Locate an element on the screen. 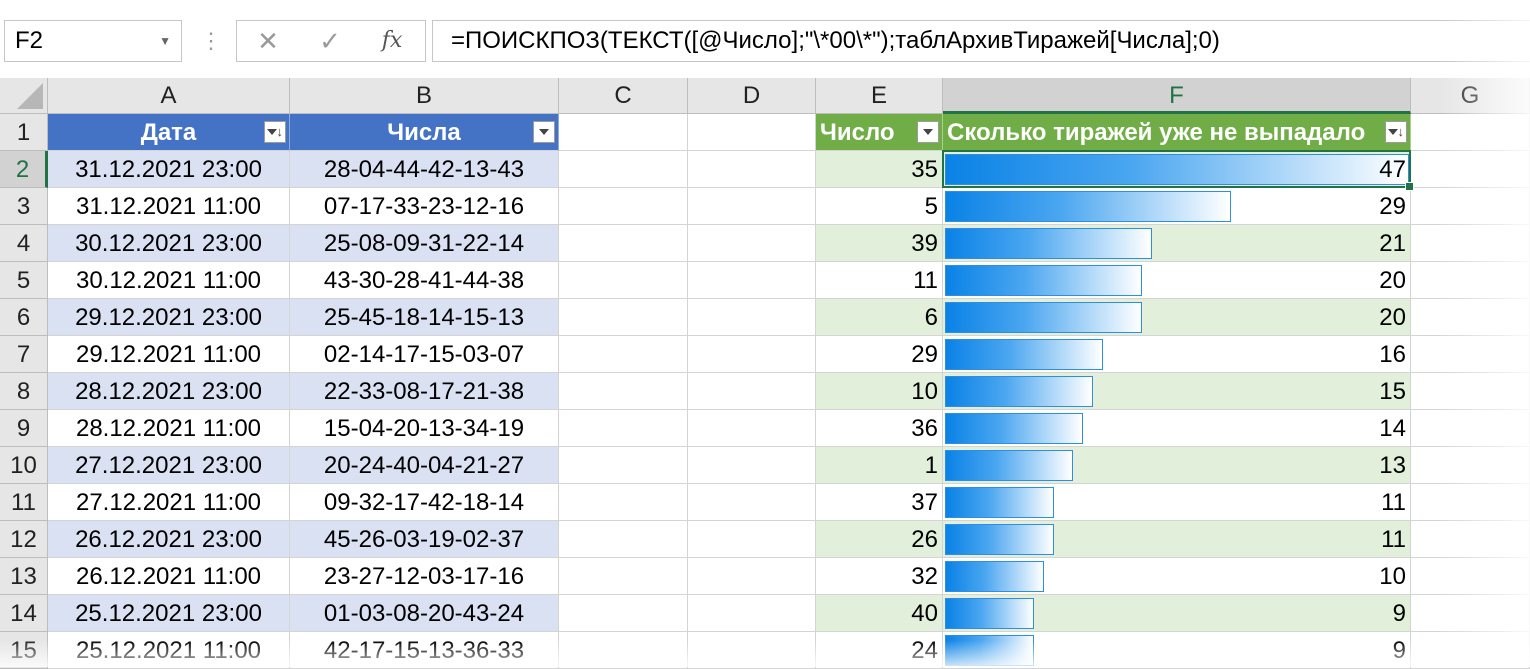 This screenshot has height=669, width=1530. close-icon: ✕ is located at coordinates (268, 41).